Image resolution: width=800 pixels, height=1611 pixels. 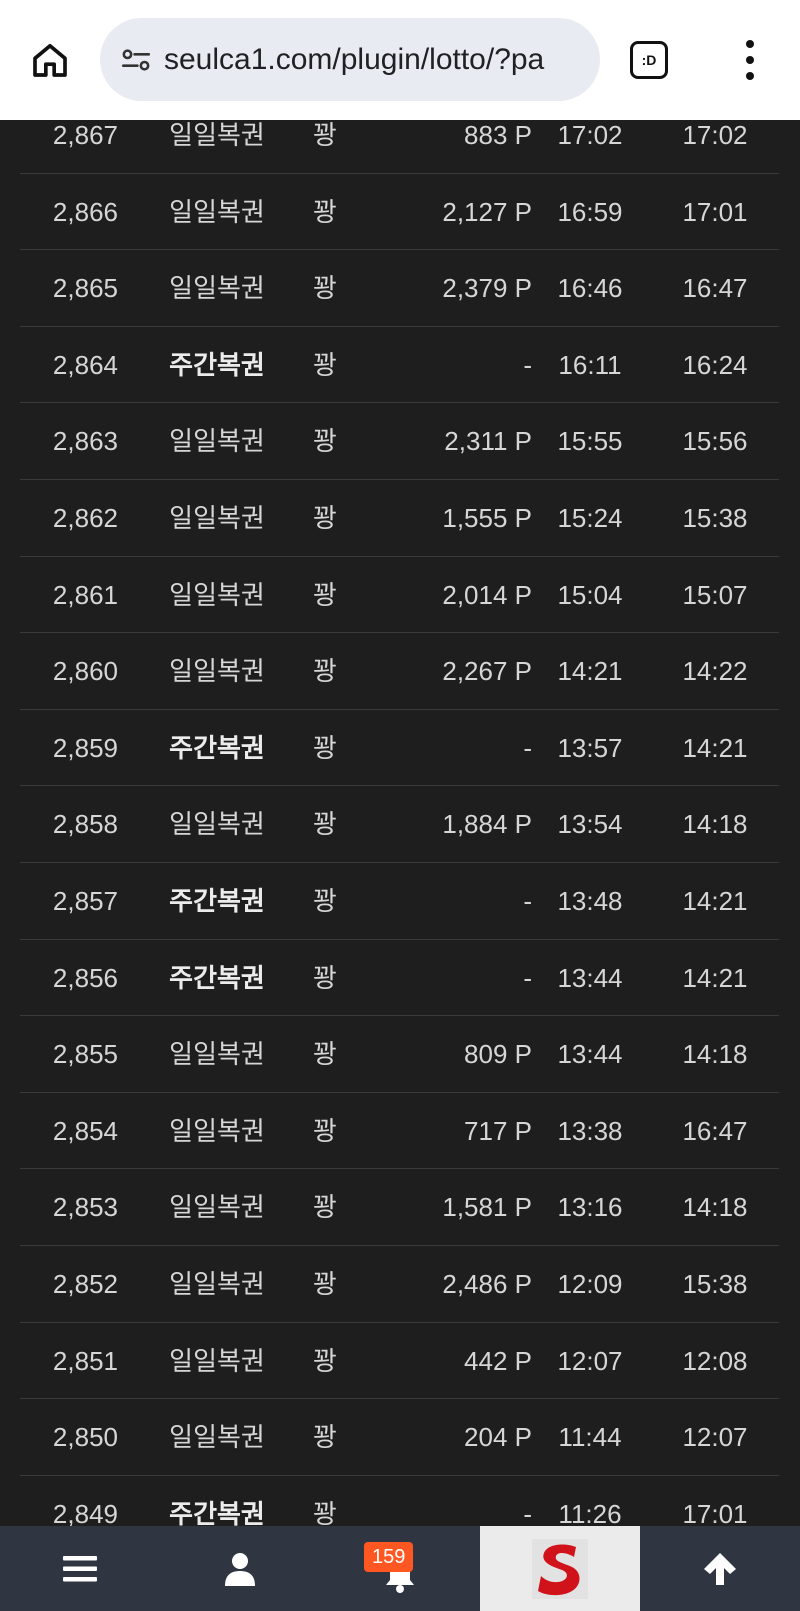 I want to click on more-menu-dot, so click(x=750, y=76).